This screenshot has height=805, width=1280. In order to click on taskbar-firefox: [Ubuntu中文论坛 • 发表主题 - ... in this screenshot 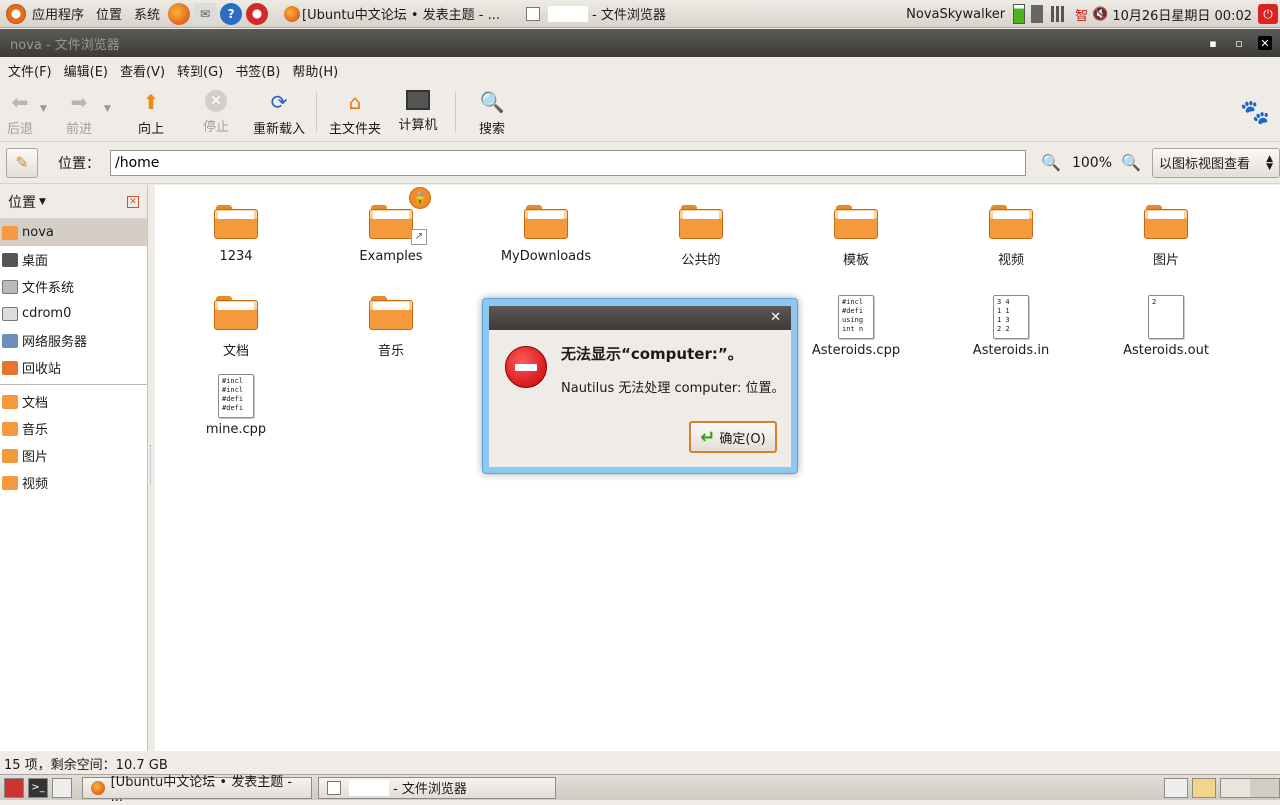, I will do `click(197, 790)`.